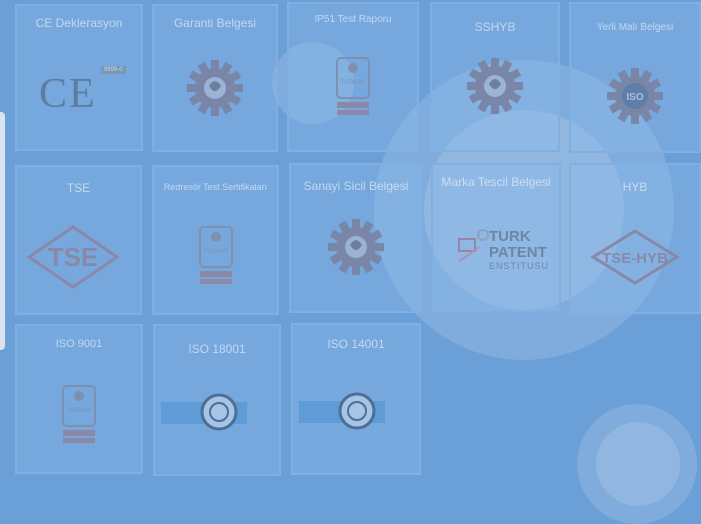  I want to click on certificate-card: Garanti Belgesi, so click(215, 78).